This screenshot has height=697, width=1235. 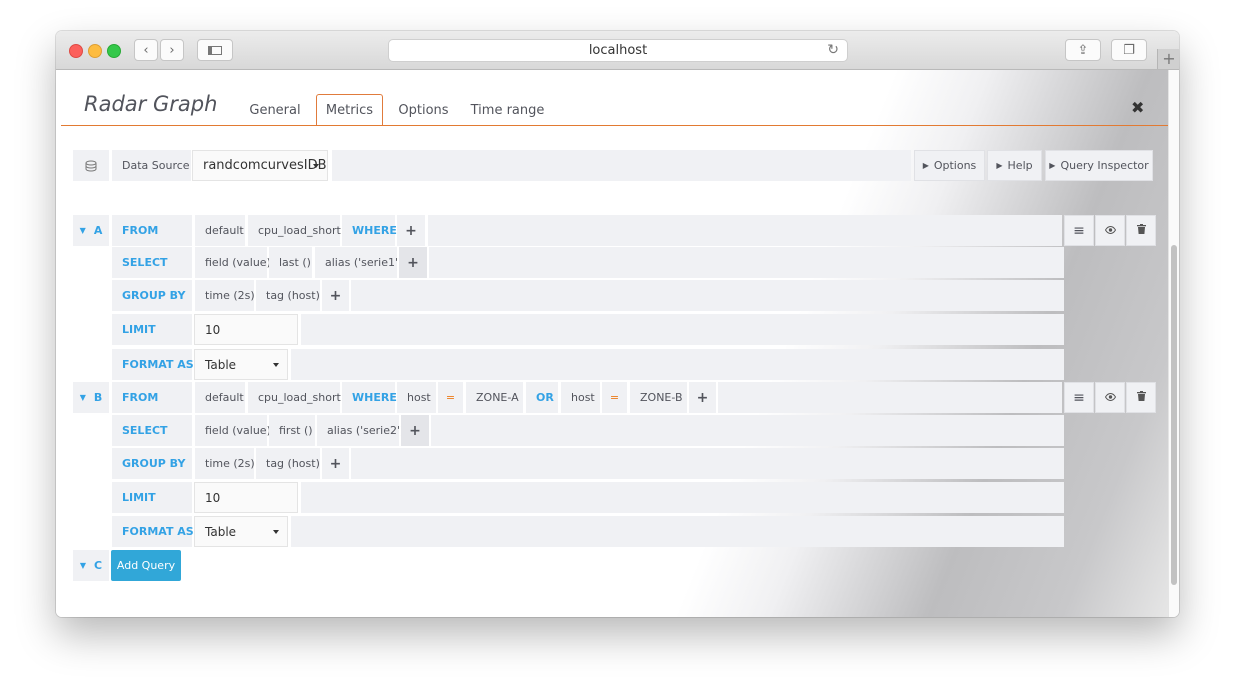 What do you see at coordinates (151, 165) in the screenshot?
I see `datasource-label: Data Source` at bounding box center [151, 165].